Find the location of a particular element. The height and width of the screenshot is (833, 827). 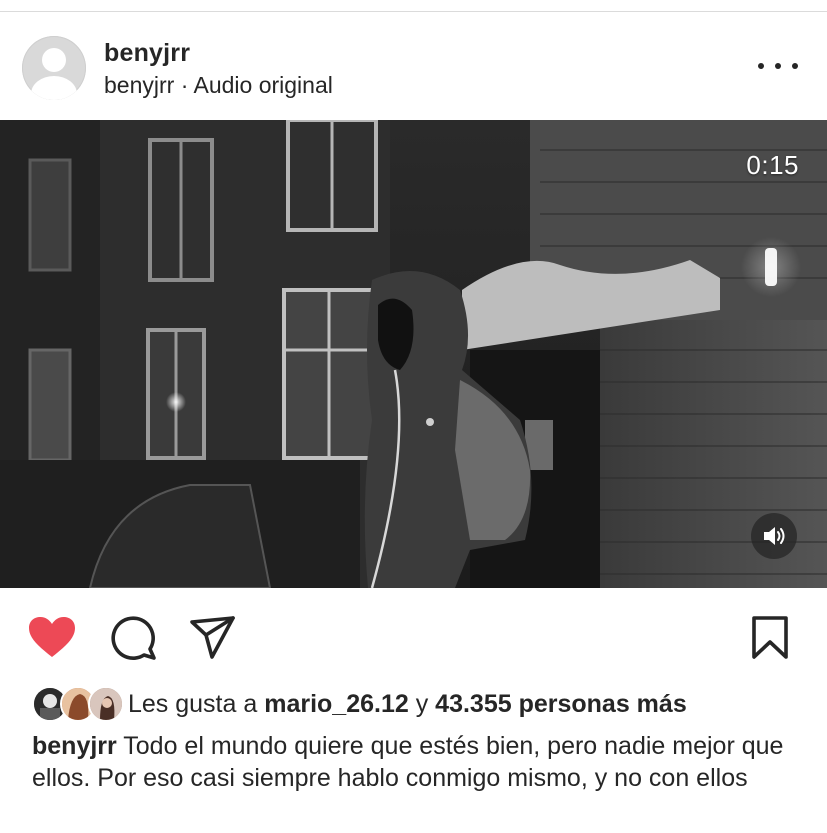

subtitle-username: benyjrr is located at coordinates (139, 85).